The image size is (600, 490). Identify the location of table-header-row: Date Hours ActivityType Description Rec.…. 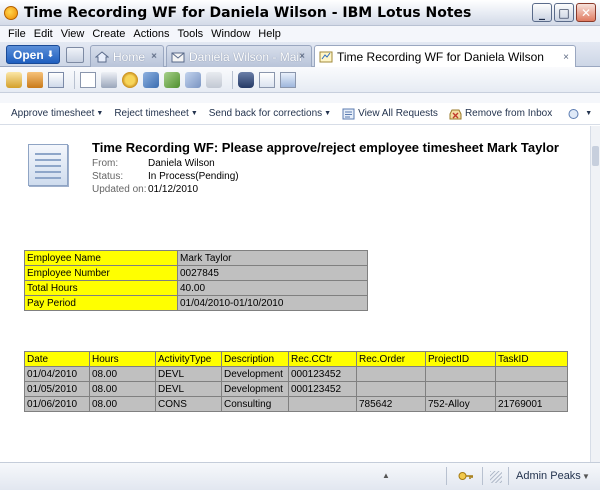
(296, 359).